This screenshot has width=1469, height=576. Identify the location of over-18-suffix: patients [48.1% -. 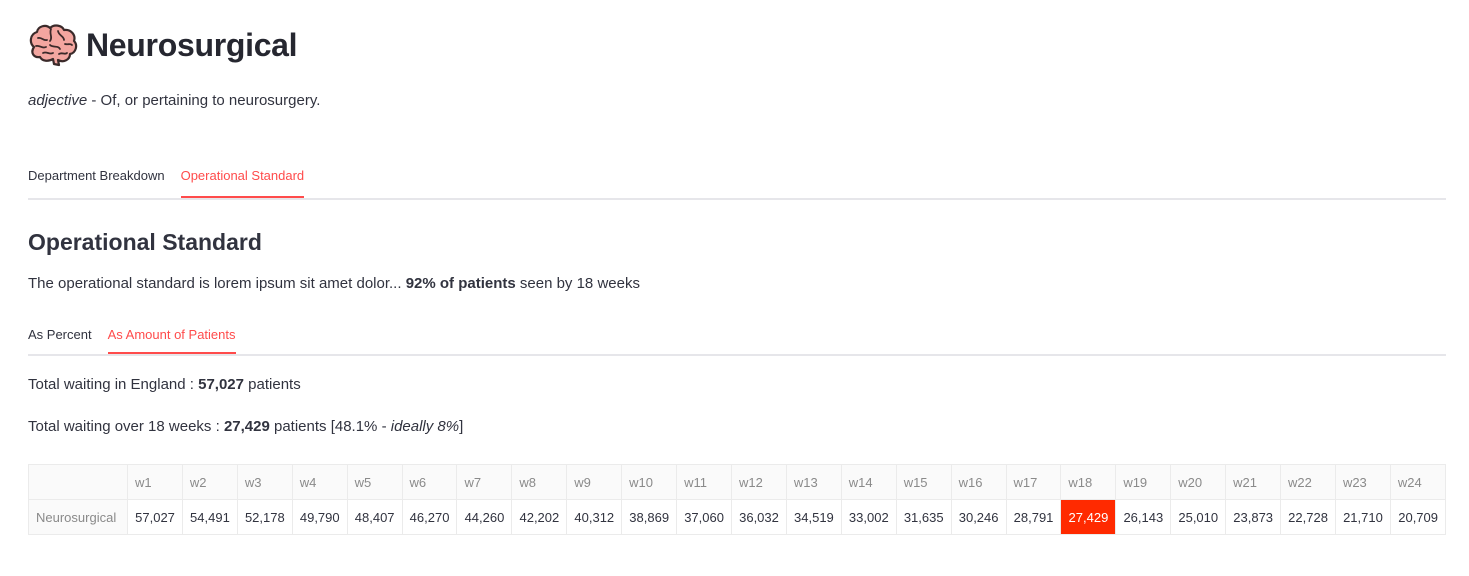
(330, 426).